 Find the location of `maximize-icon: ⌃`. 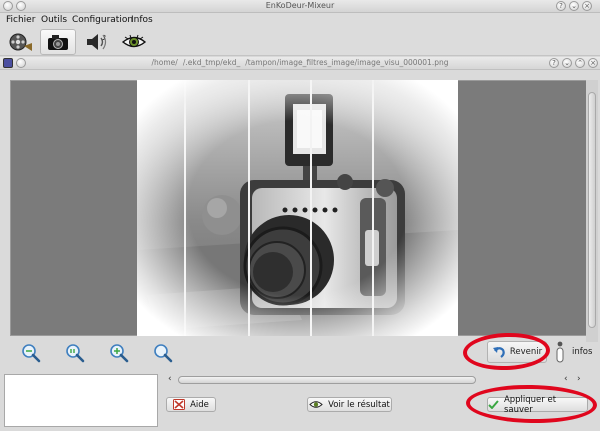

maximize-icon: ⌃ is located at coordinates (580, 63).